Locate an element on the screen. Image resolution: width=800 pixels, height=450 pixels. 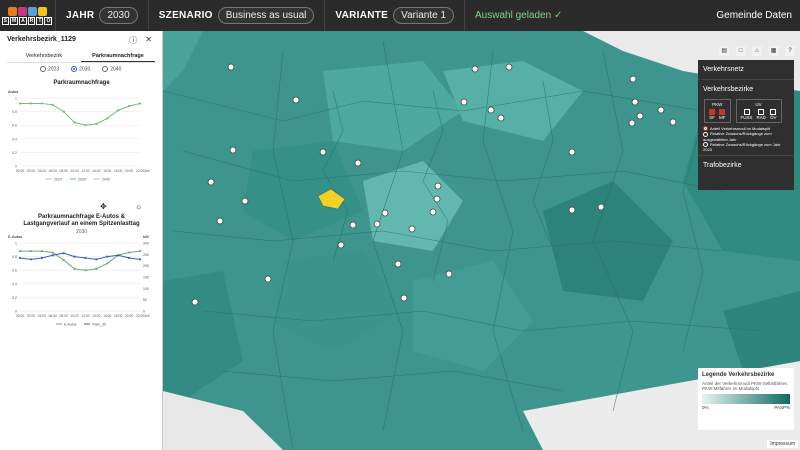
x-tick-label: 20:00 is located at coordinates (129, 171).